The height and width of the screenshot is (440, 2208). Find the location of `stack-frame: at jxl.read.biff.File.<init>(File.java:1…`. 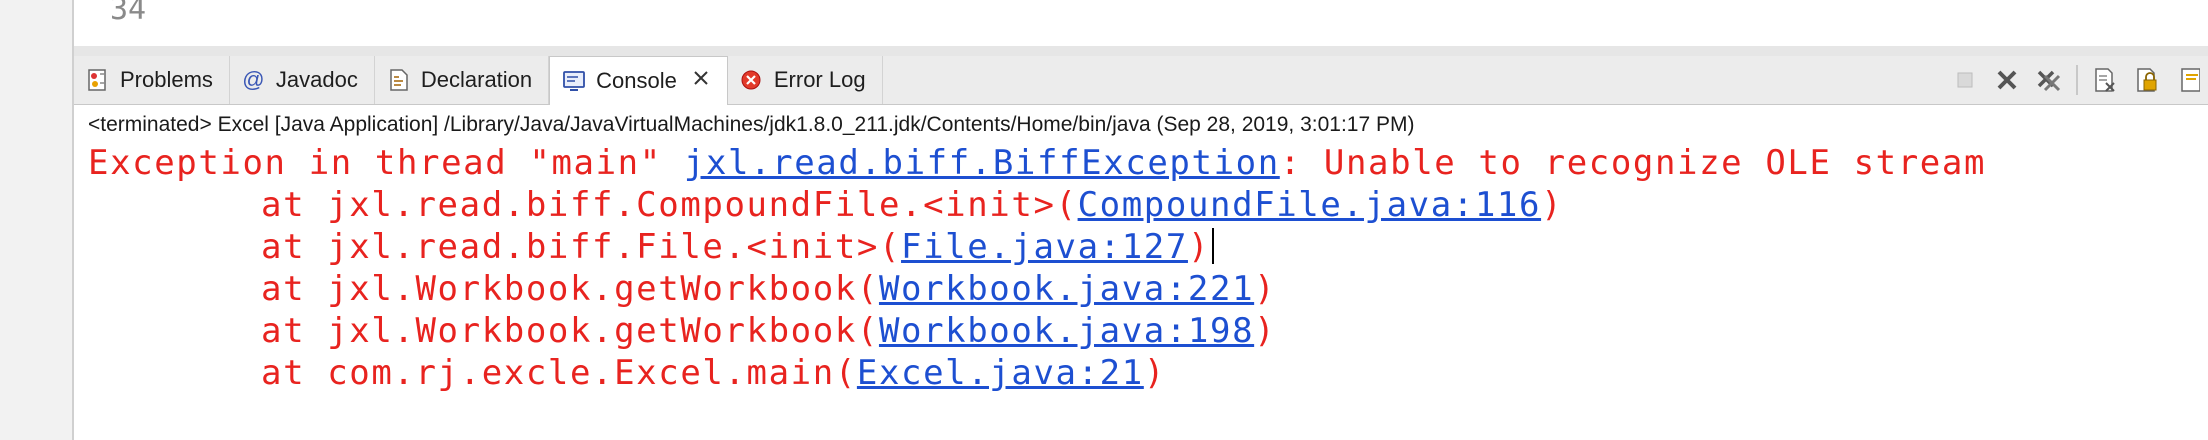

stack-frame: at jxl.read.biff.File.<init>(File.java:1… is located at coordinates (651, 247).